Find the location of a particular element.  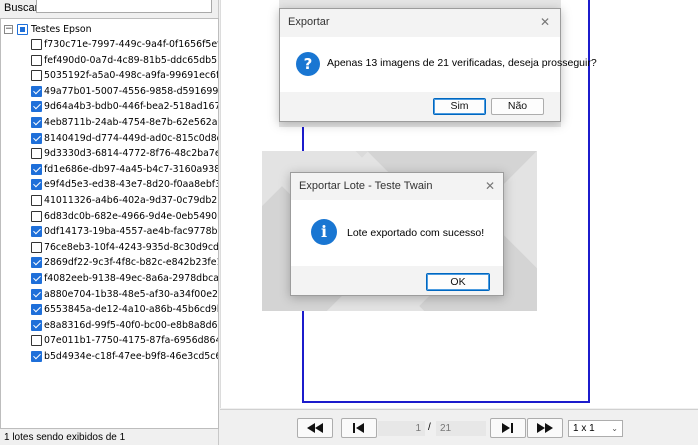

tree-item-label: 07e011b1-7750-4175-87fa-6956d864bb4b is located at coordinates (131, 341).